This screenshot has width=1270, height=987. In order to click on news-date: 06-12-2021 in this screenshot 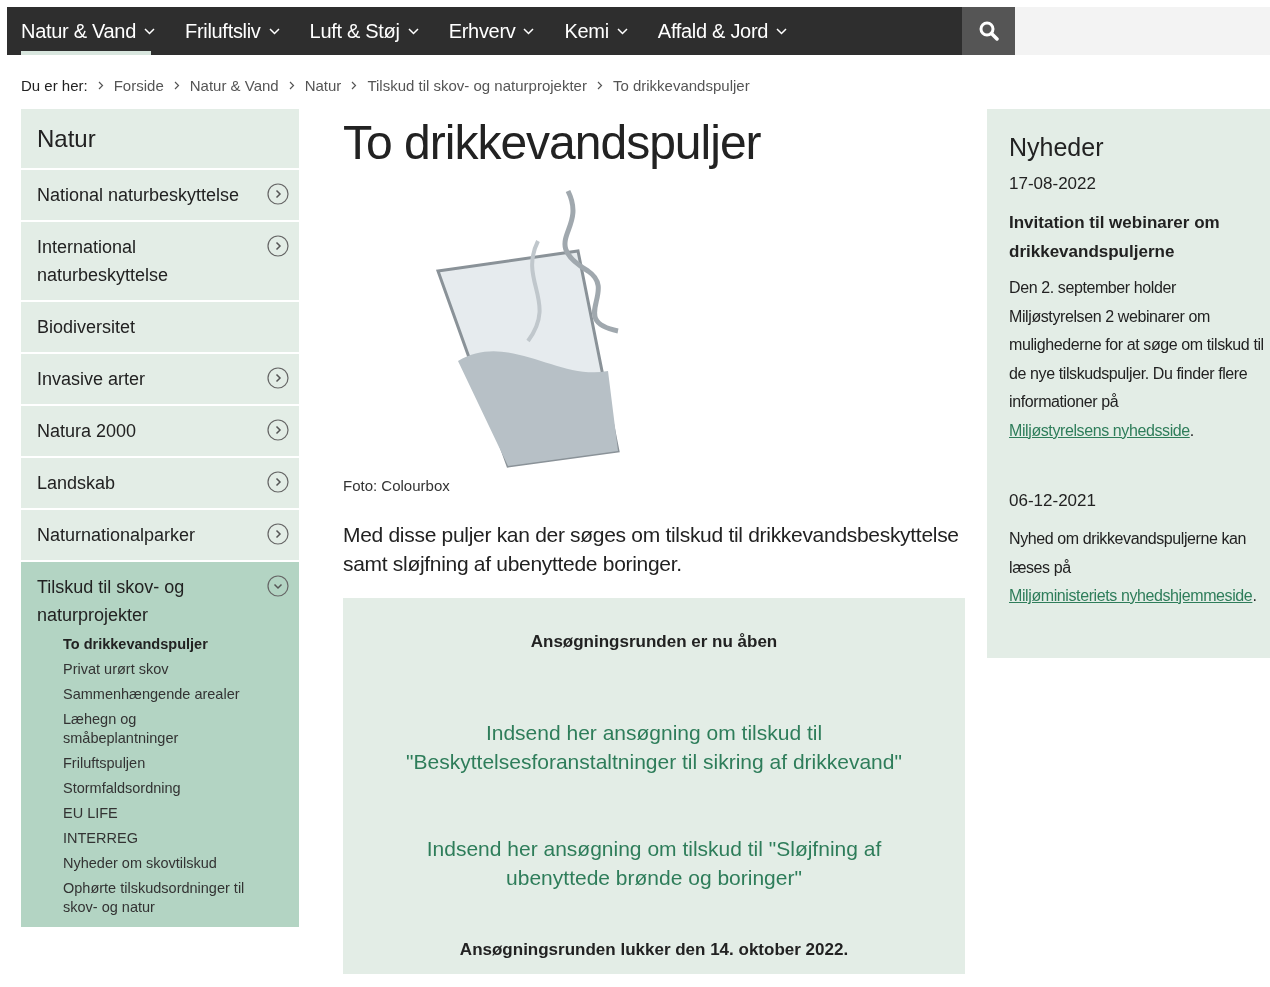, I will do `click(1053, 501)`.